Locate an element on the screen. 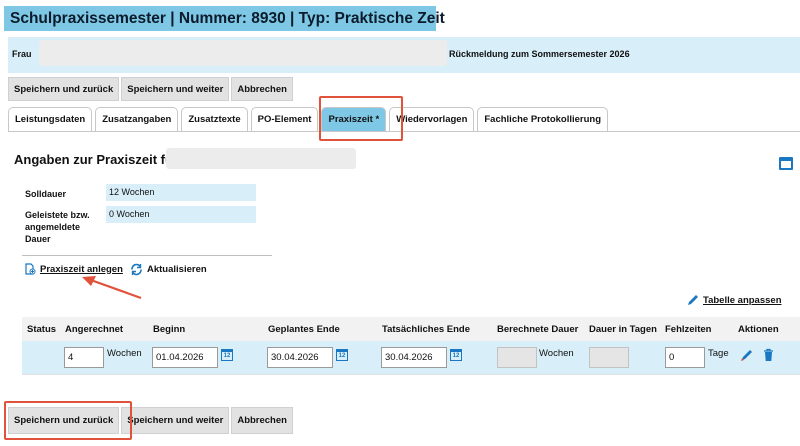 This screenshot has height=446, width=800. create-practice-time-link: Praxiszeit anlegen is located at coordinates (73, 269).